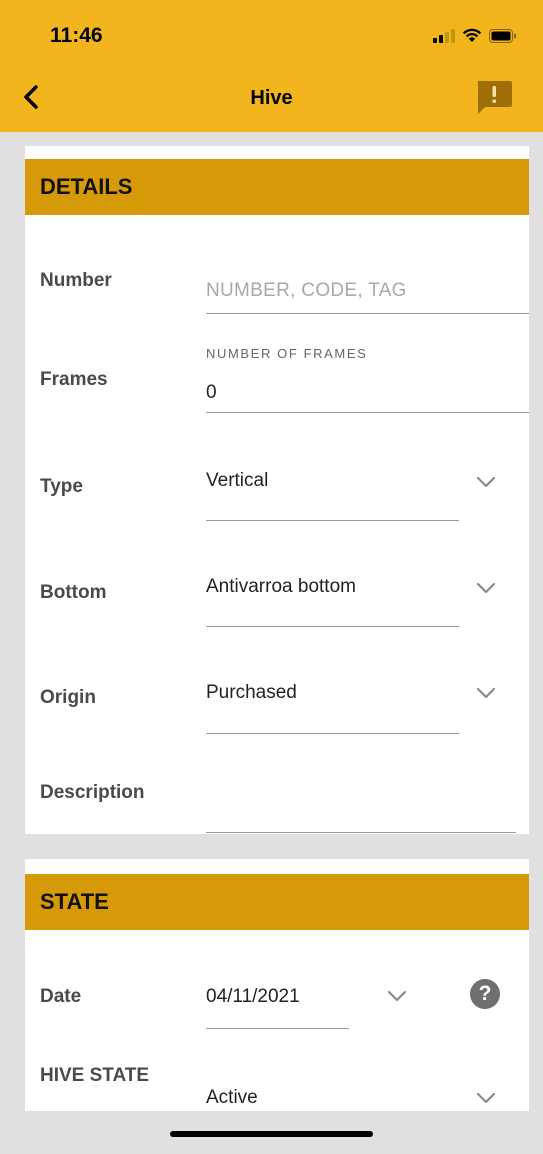 This screenshot has width=543, height=1154. Describe the element at coordinates (367, 412) in the screenshot. I see `frames-underline` at that location.